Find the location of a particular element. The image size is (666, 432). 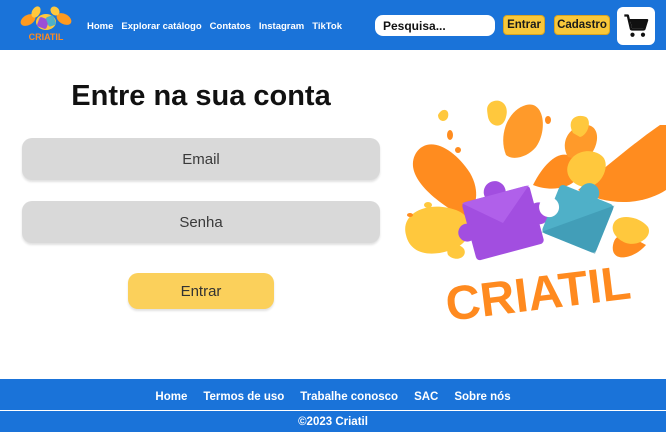

cart-button is located at coordinates (636, 26).